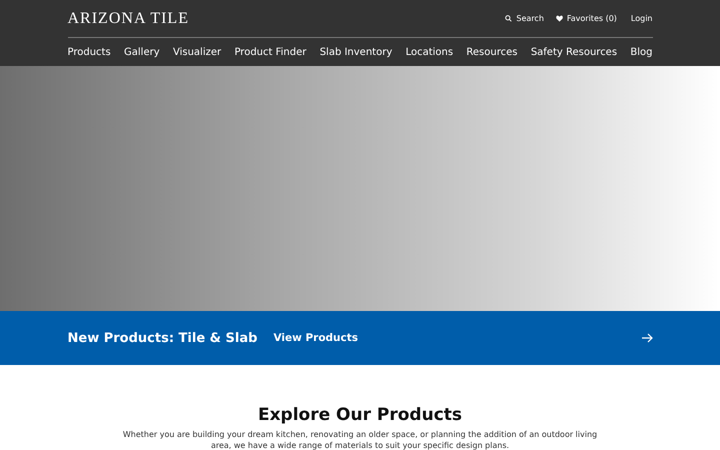 The width and height of the screenshot is (720, 450). What do you see at coordinates (356, 52) in the screenshot?
I see `nav-link: Slab Inventory` at bounding box center [356, 52].